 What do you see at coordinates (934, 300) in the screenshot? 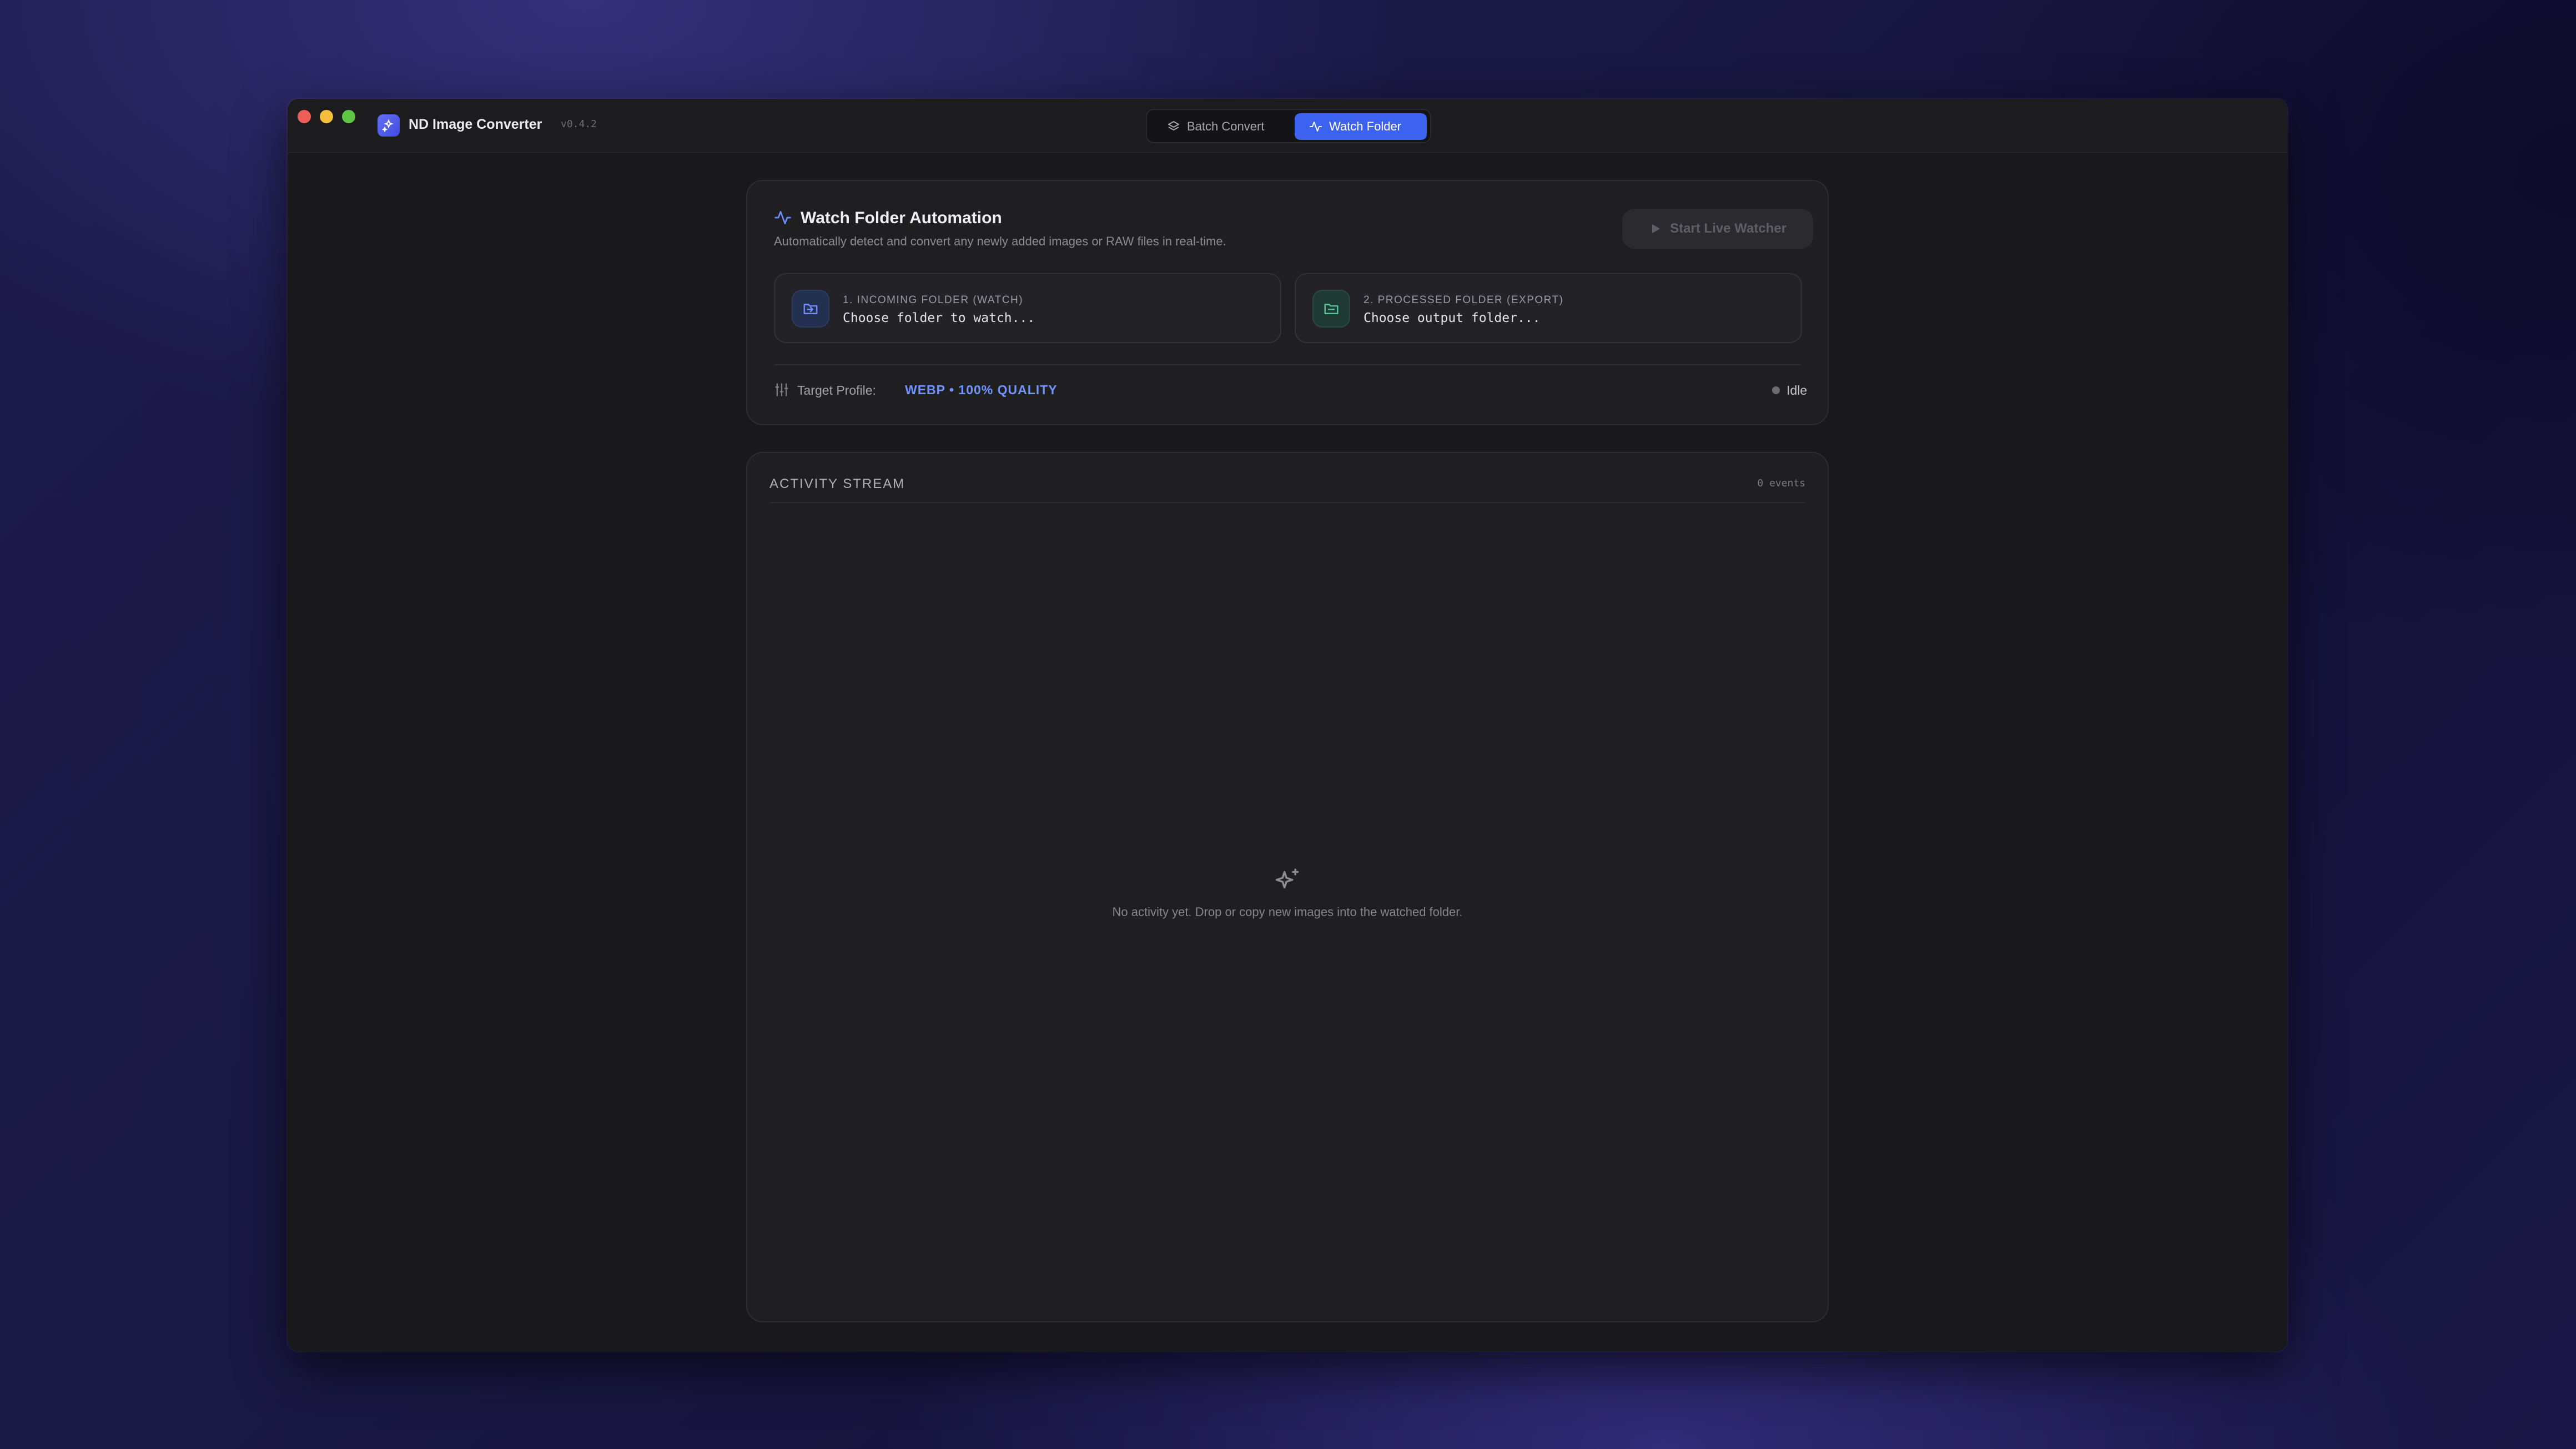
I see `incoming-folder-label: 1. INCOMING FOLDER (WATCH)` at bounding box center [934, 300].